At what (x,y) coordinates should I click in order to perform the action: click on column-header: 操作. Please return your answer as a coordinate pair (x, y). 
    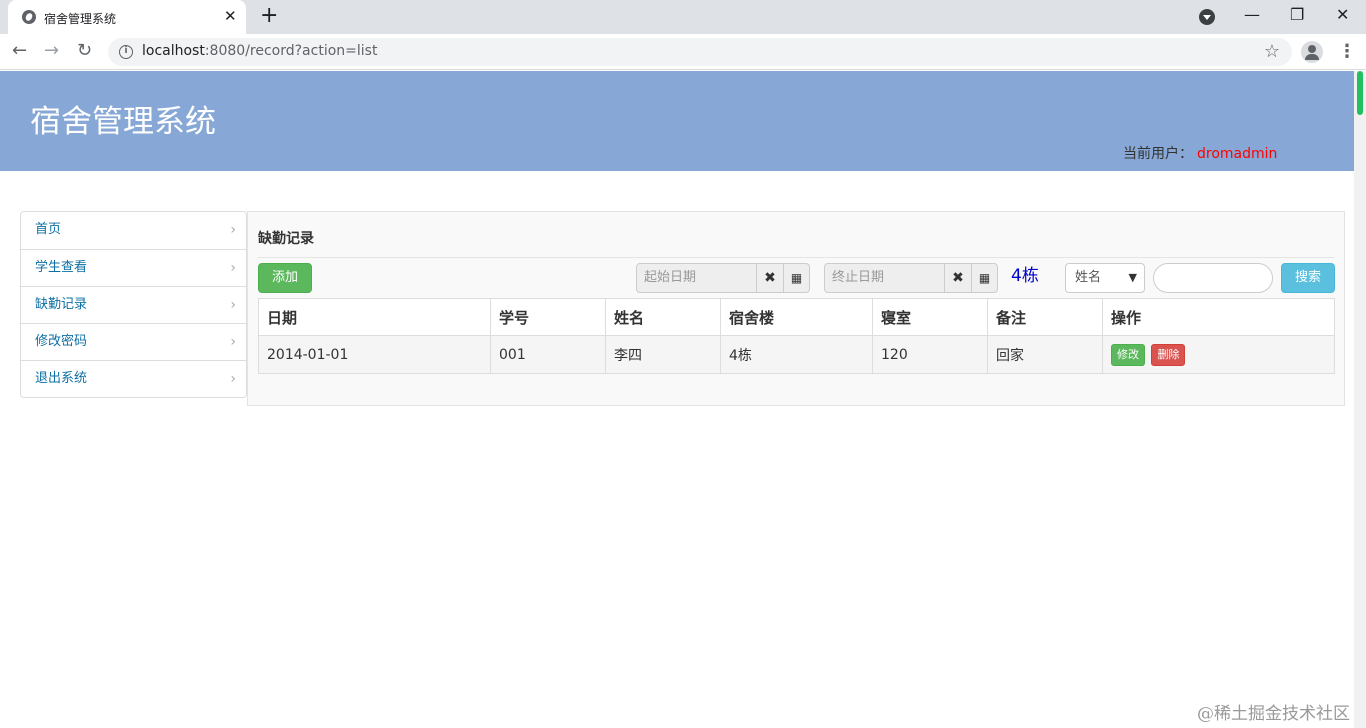
    Looking at the image, I should click on (1218, 317).